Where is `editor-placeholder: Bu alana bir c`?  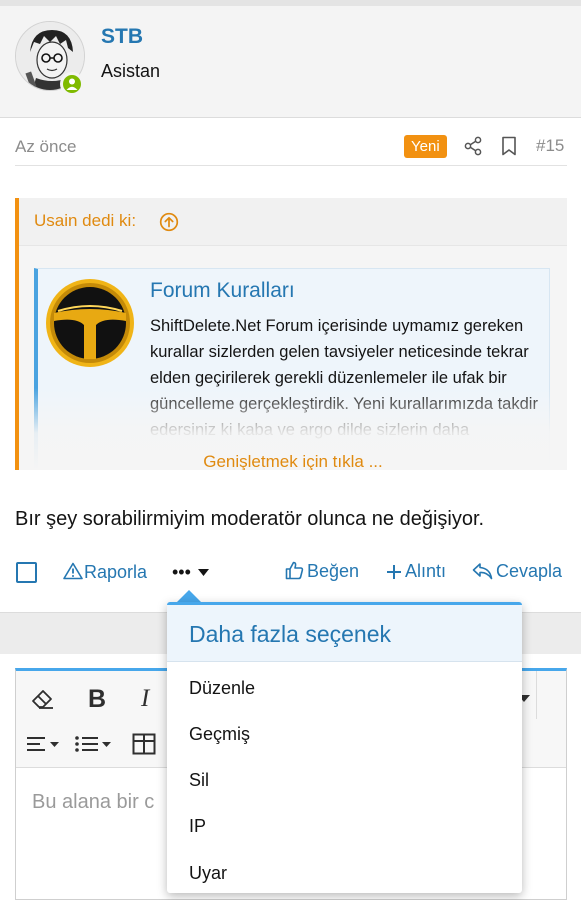
editor-placeholder: Bu alana bir c is located at coordinates (93, 802).